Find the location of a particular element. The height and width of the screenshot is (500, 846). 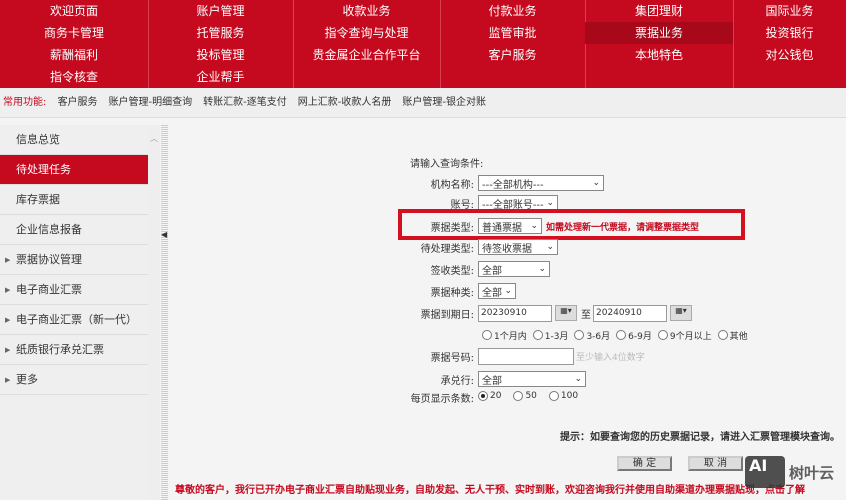

sidebar-scrollbar: ︿ is located at coordinates (154, 312).